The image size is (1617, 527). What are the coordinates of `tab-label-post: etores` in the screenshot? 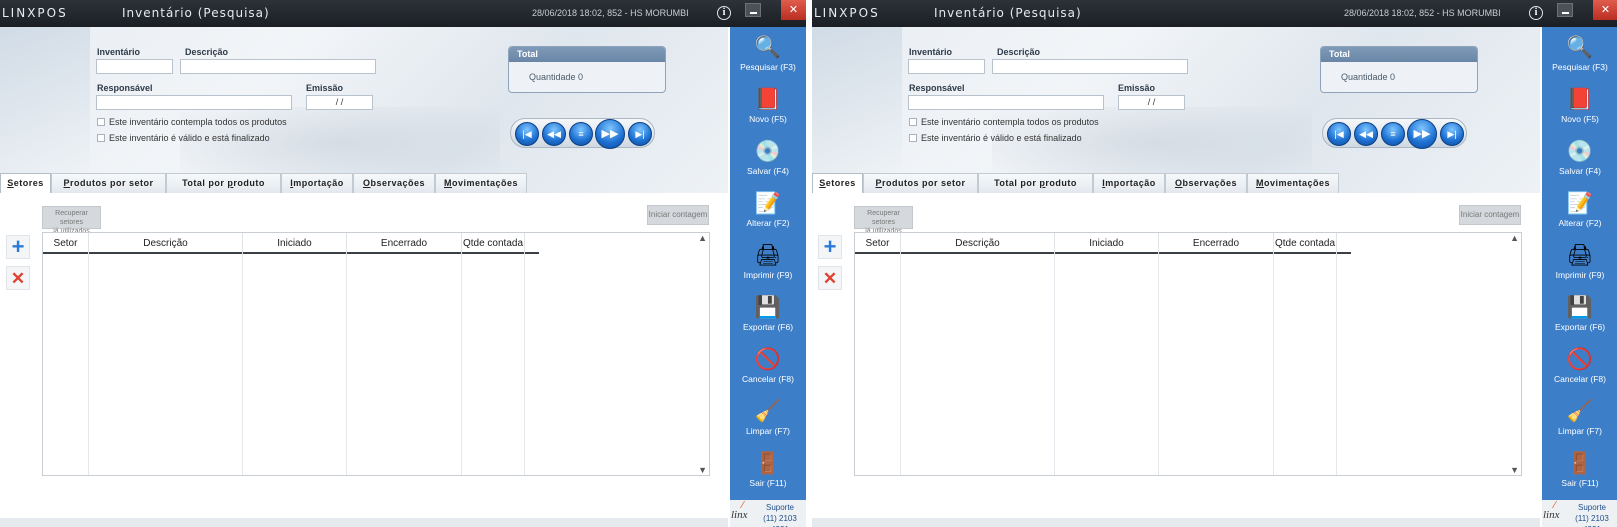 It's located at (28, 183).